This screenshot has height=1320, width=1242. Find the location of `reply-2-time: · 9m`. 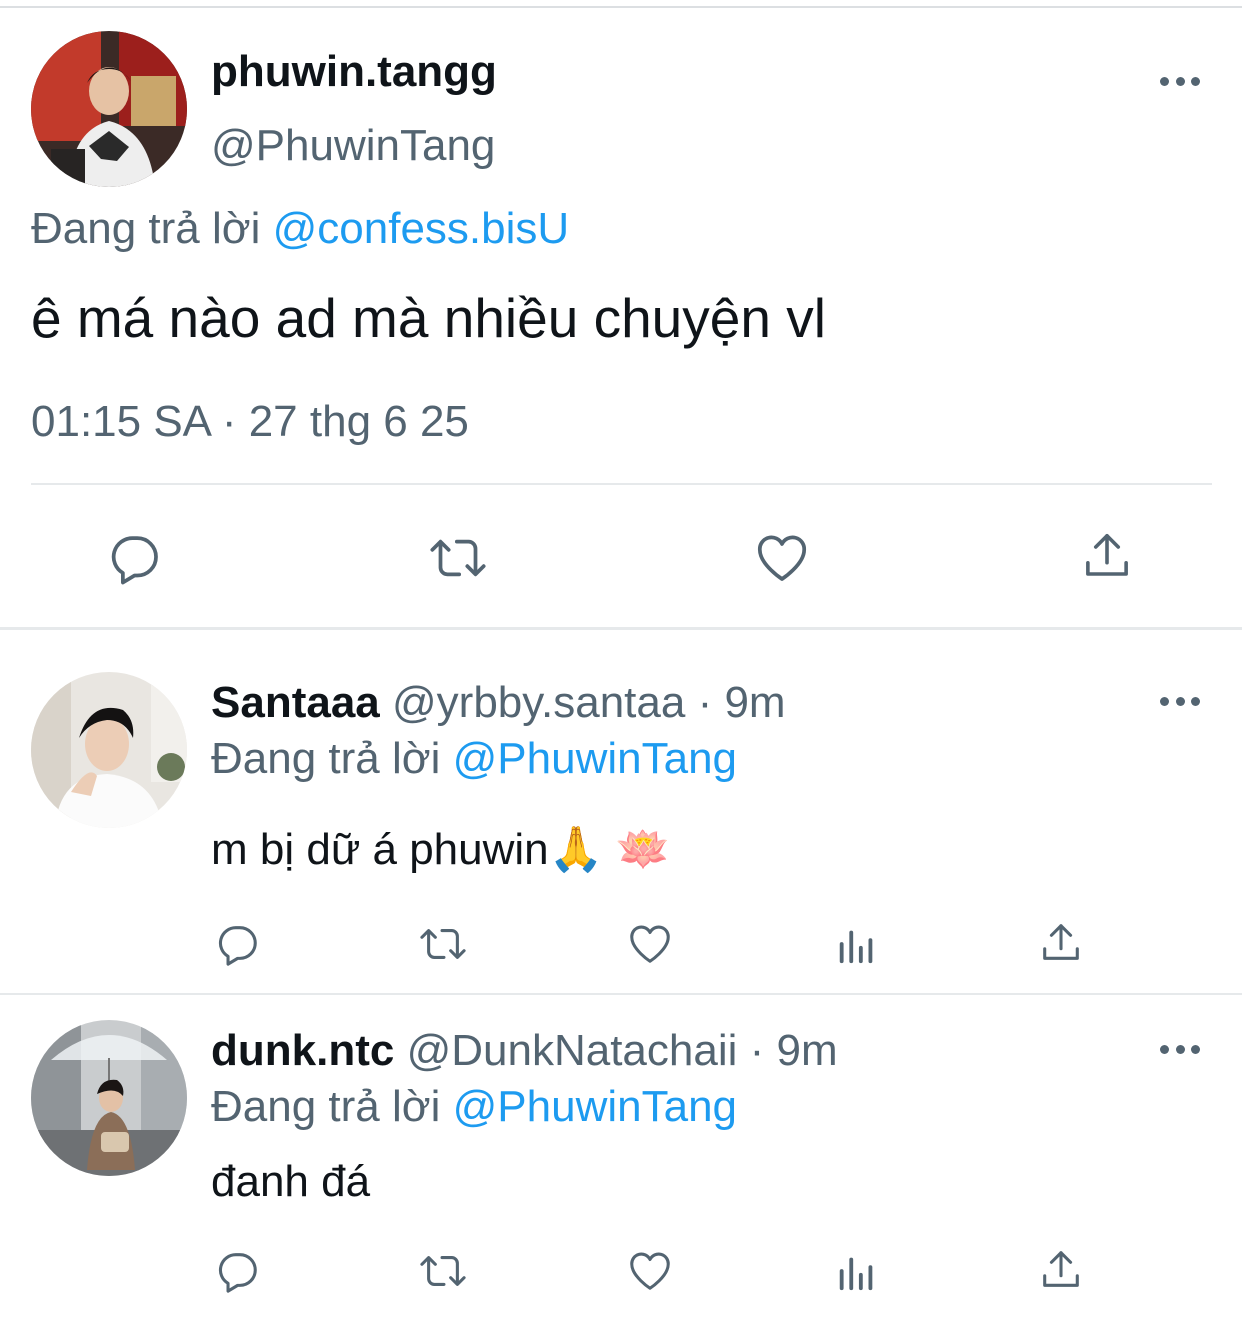

reply-2-time: · 9m is located at coordinates (794, 1050).